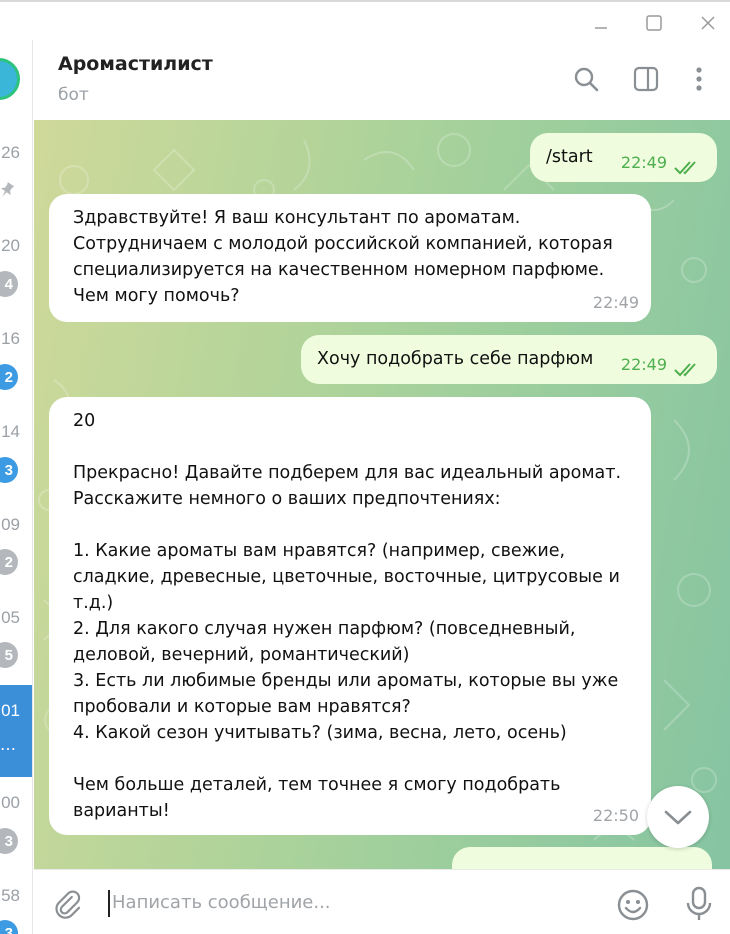 This screenshot has width=730, height=934. Describe the element at coordinates (699, 79) in the screenshot. I see `more-options-icon` at that location.